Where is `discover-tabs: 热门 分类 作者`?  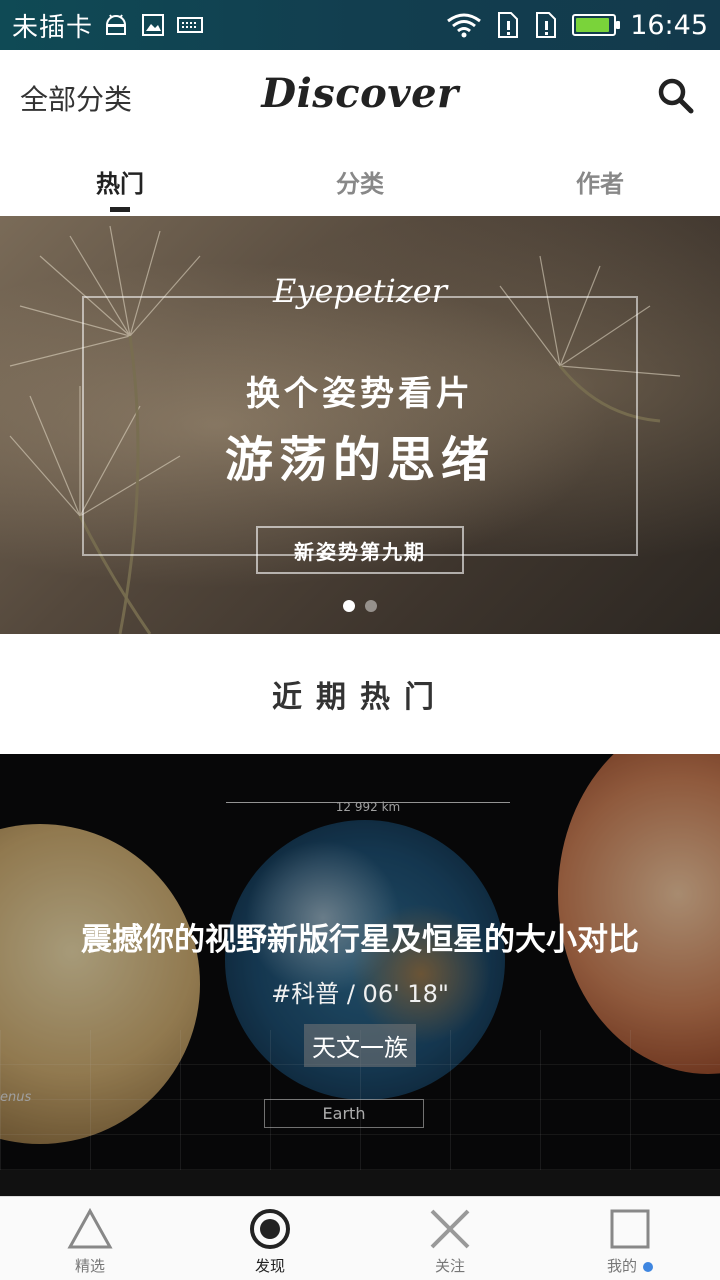
discover-tabs: 热门 分类 作者 is located at coordinates (360, 181).